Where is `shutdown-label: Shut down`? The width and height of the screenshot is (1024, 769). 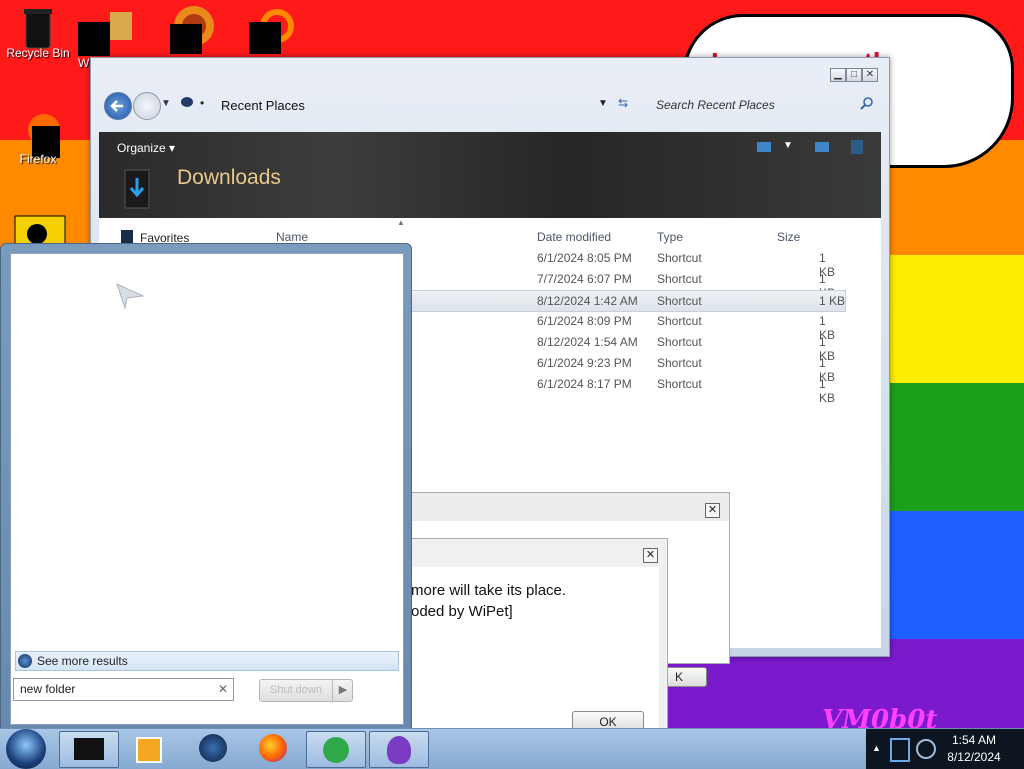 shutdown-label: Shut down is located at coordinates (296, 690).